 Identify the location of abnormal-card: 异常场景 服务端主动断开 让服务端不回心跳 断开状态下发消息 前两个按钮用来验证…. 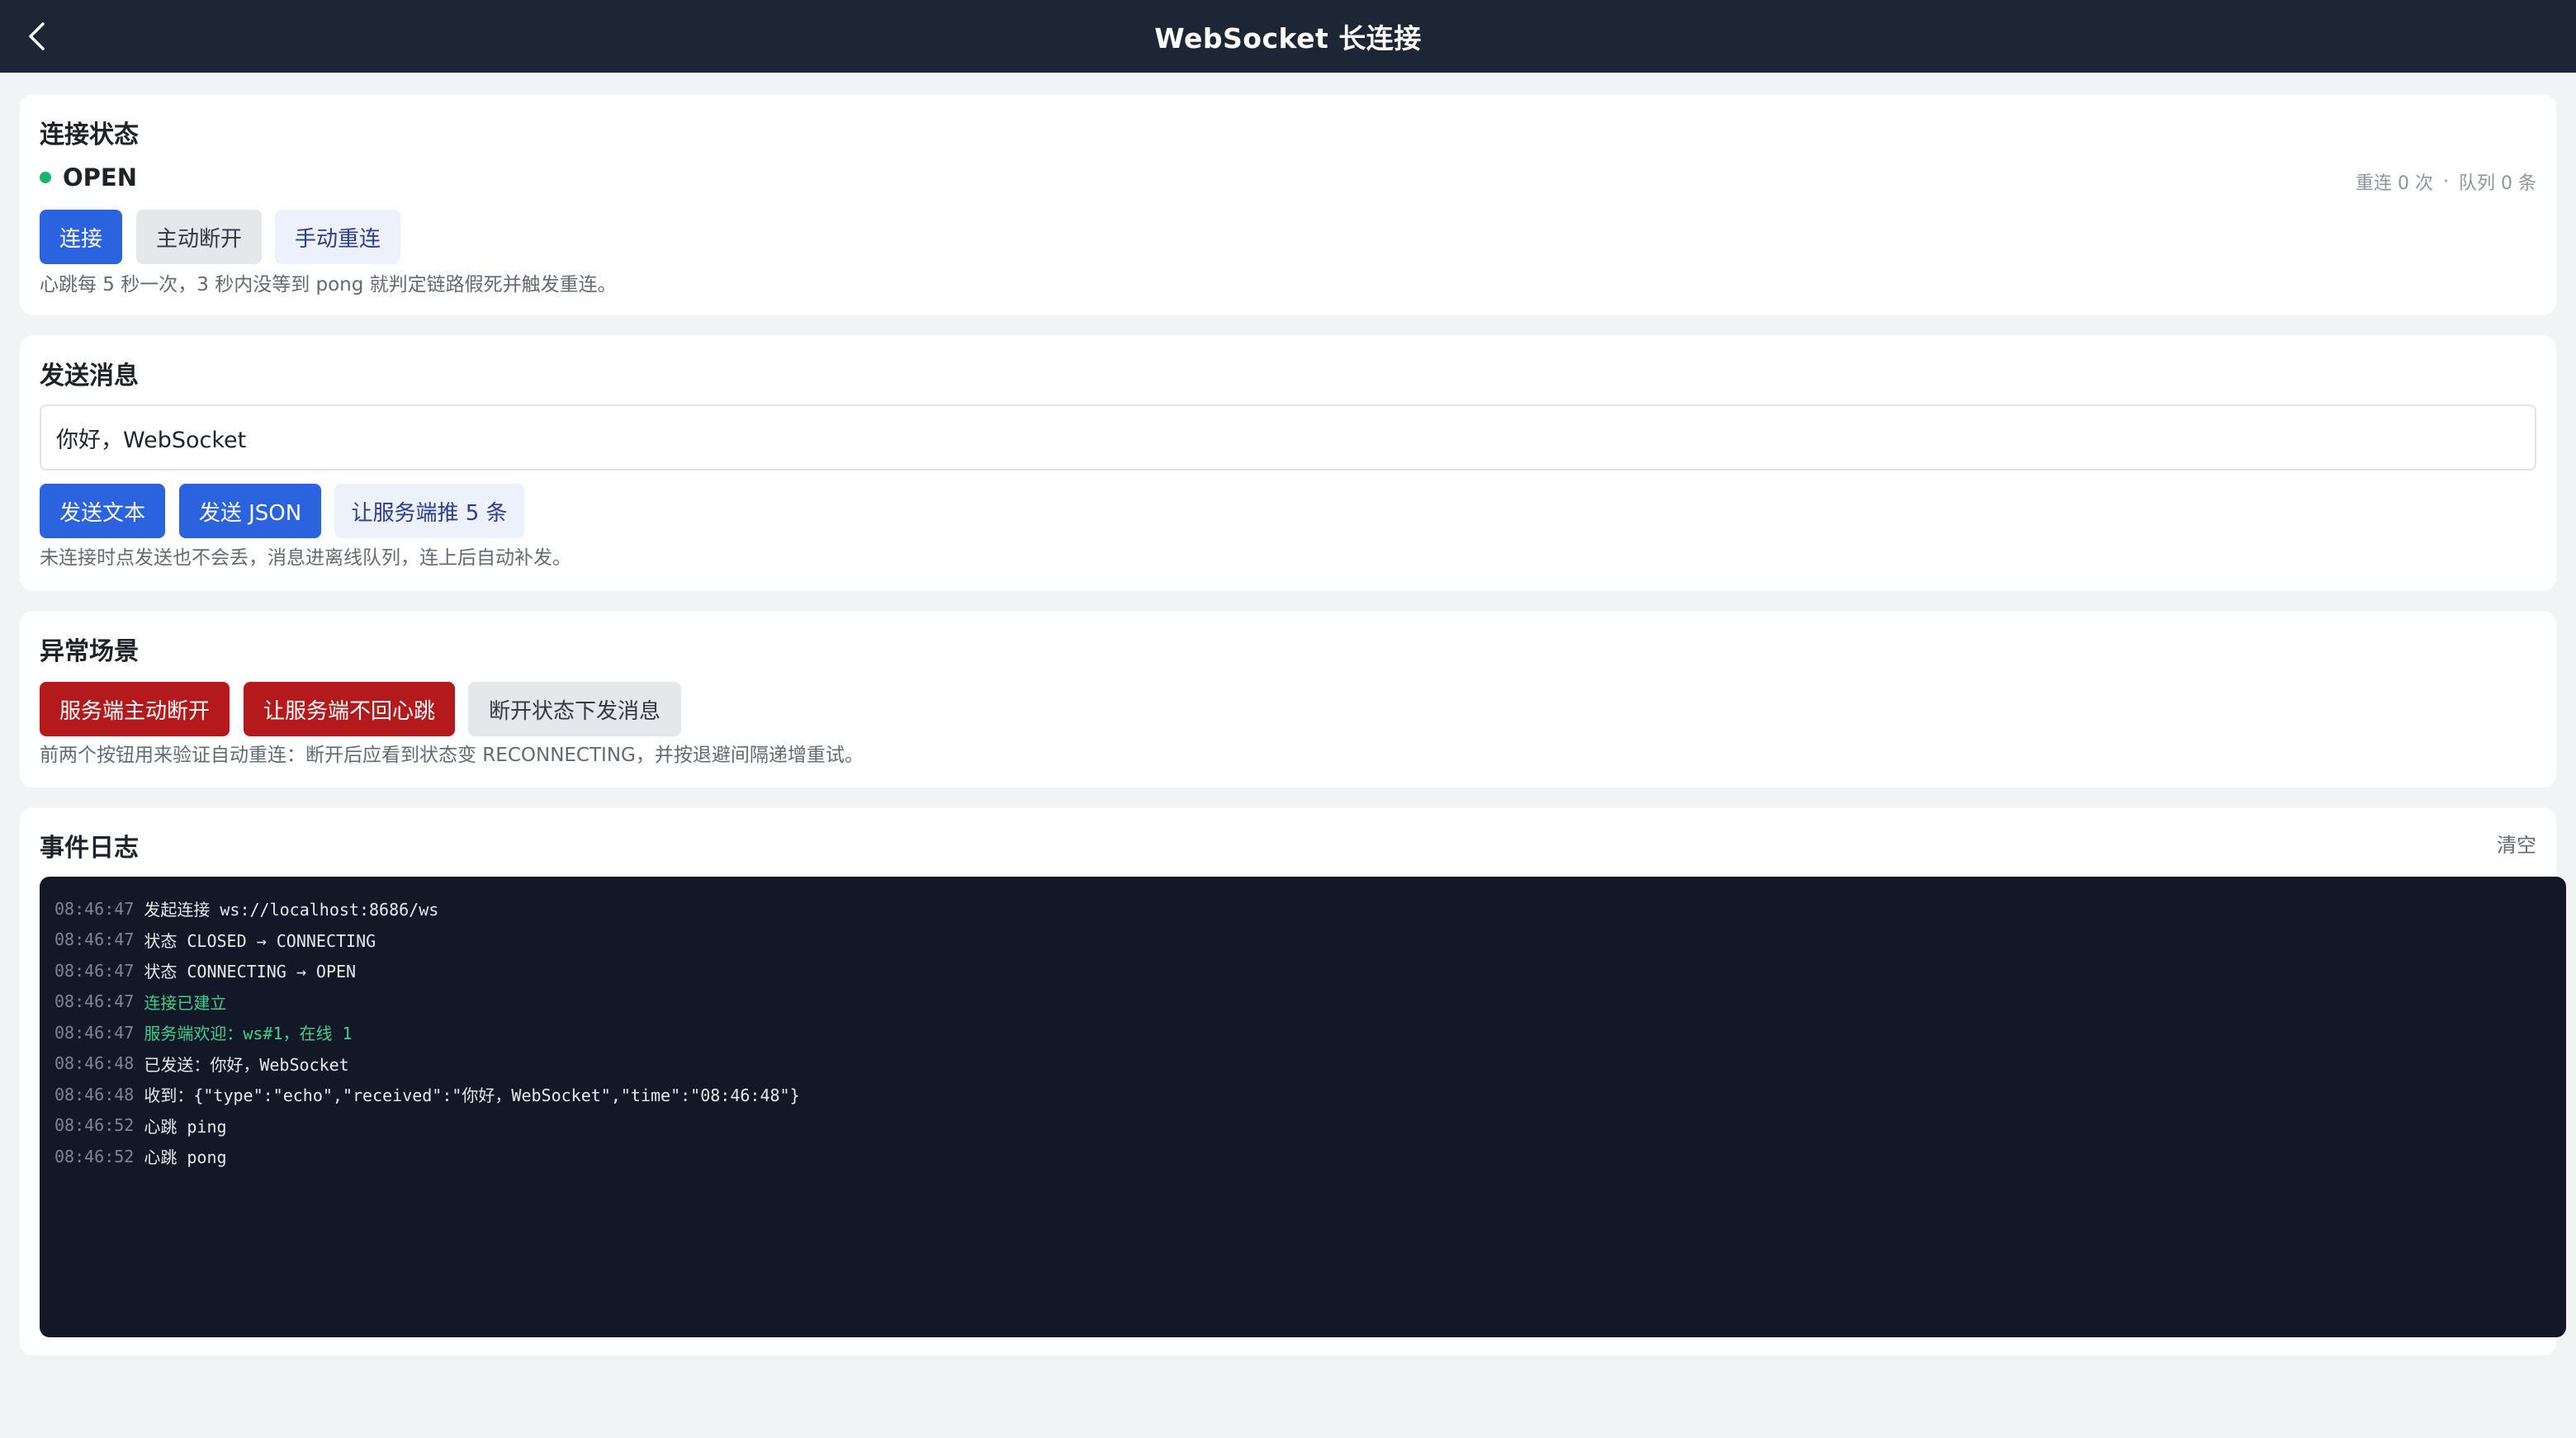
(1288, 699).